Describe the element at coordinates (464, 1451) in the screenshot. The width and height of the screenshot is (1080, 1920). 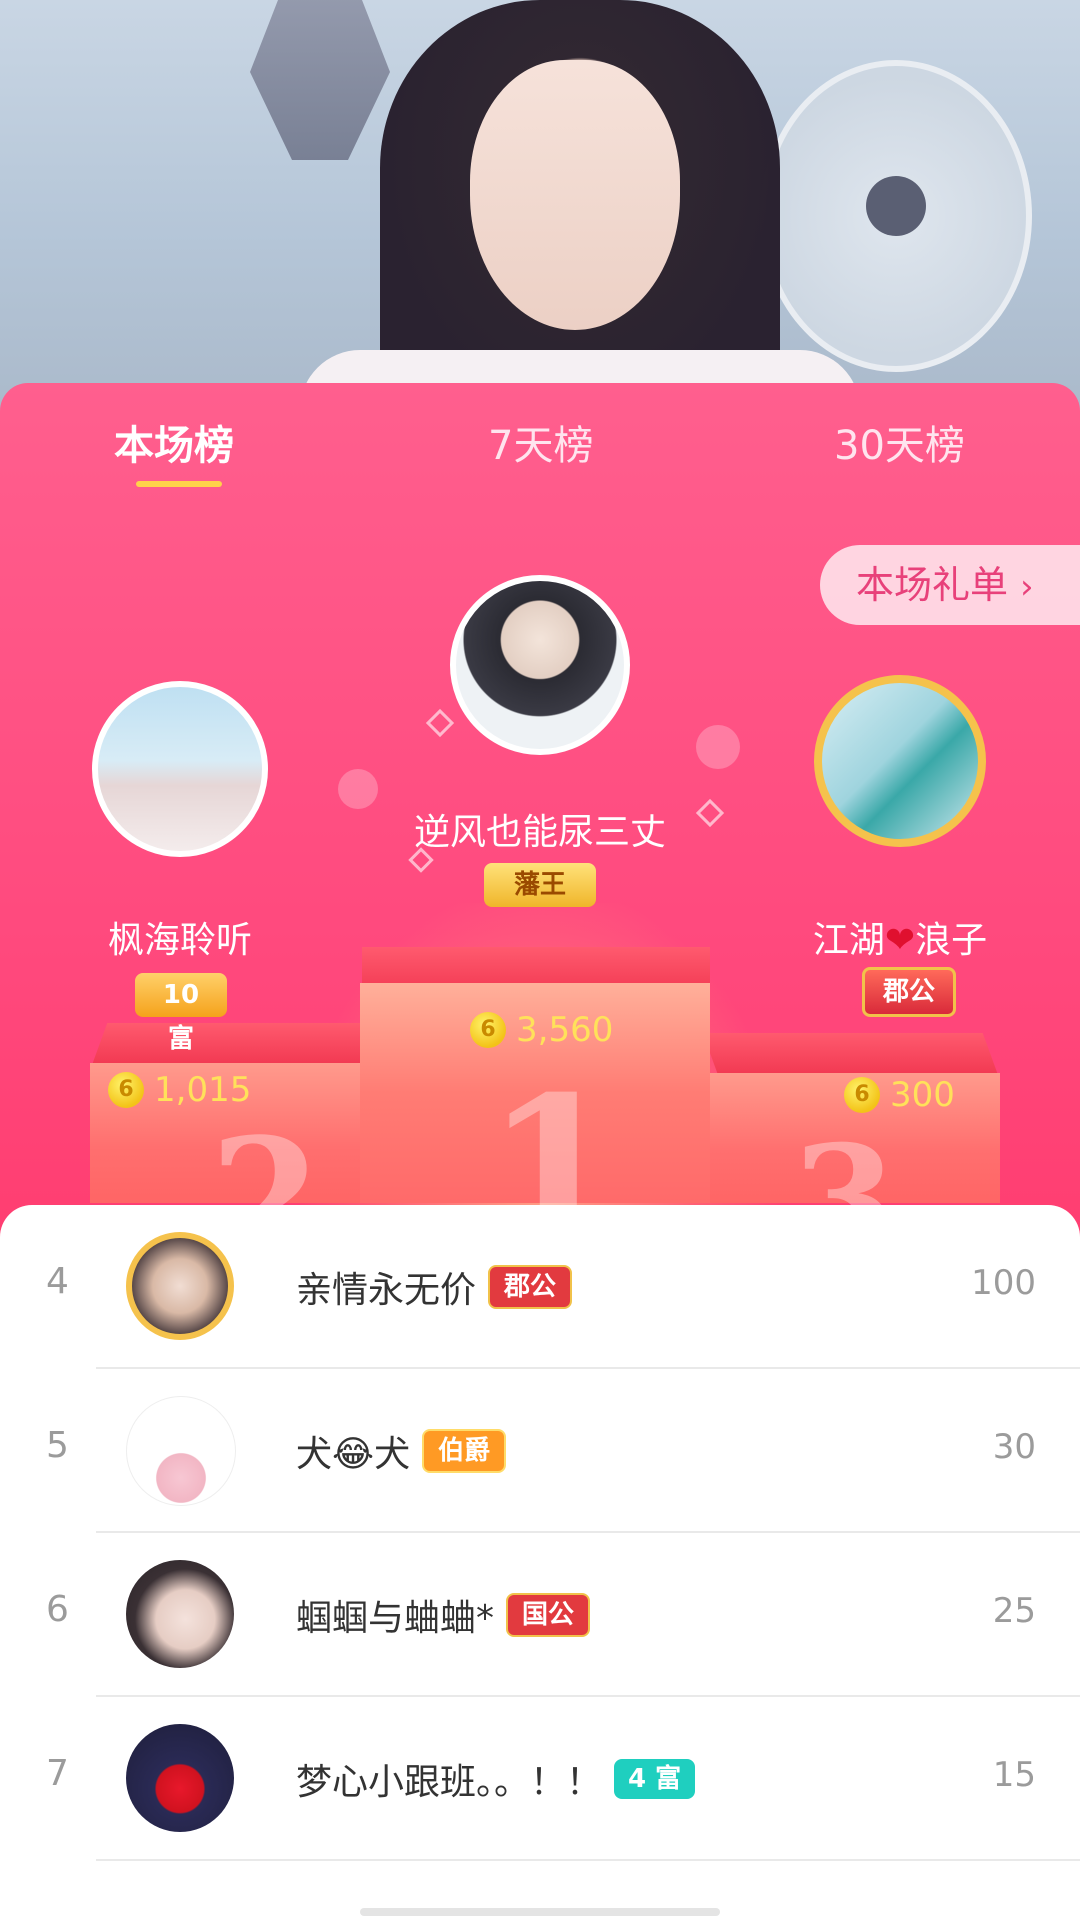
I see `title-badge: 伯爵` at that location.